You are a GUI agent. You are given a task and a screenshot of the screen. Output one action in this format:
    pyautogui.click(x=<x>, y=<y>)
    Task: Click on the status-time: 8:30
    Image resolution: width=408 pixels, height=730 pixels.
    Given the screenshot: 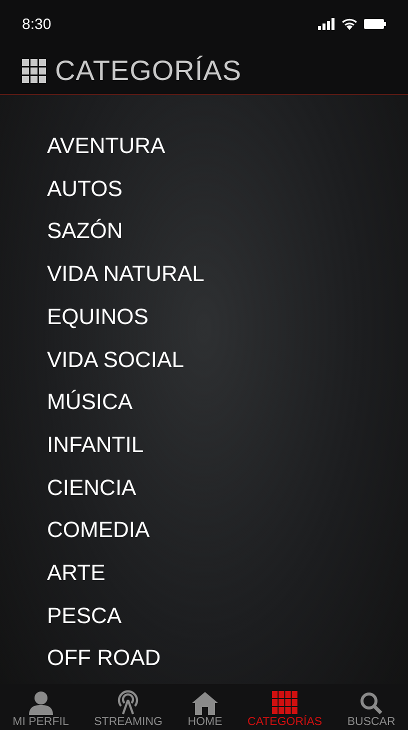 What is the action you would take?
    pyautogui.click(x=37, y=24)
    